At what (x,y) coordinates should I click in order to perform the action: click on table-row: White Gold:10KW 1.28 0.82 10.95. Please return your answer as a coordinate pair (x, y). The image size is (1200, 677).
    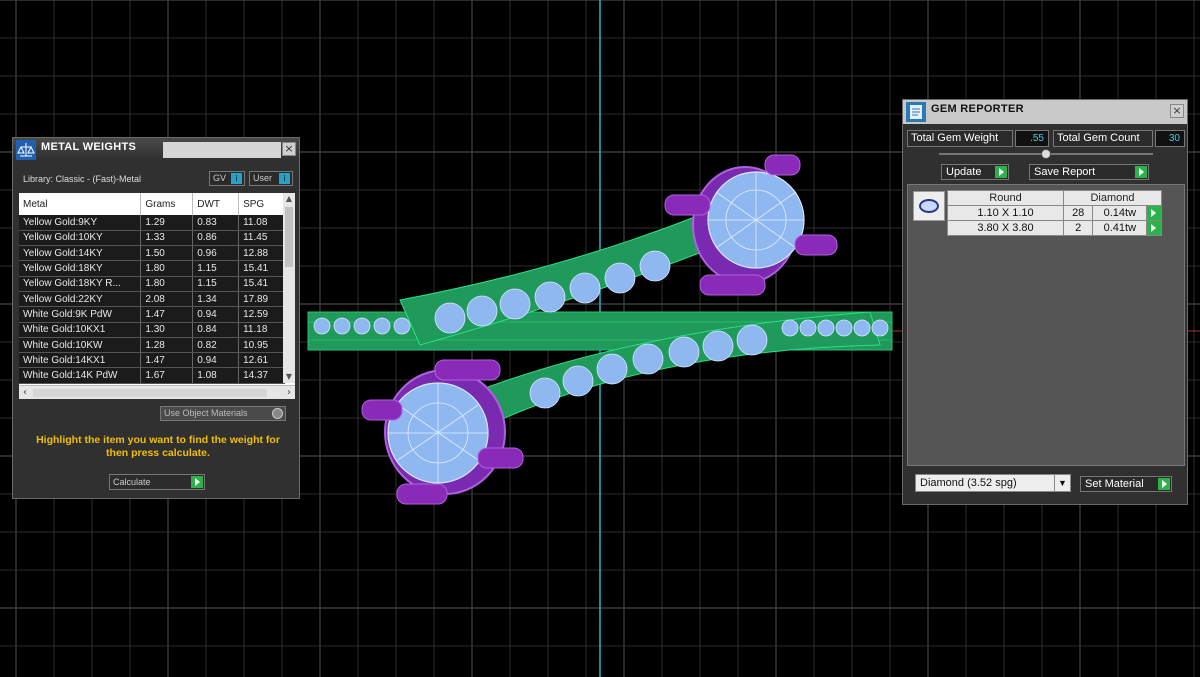
    Looking at the image, I should click on (152, 345).